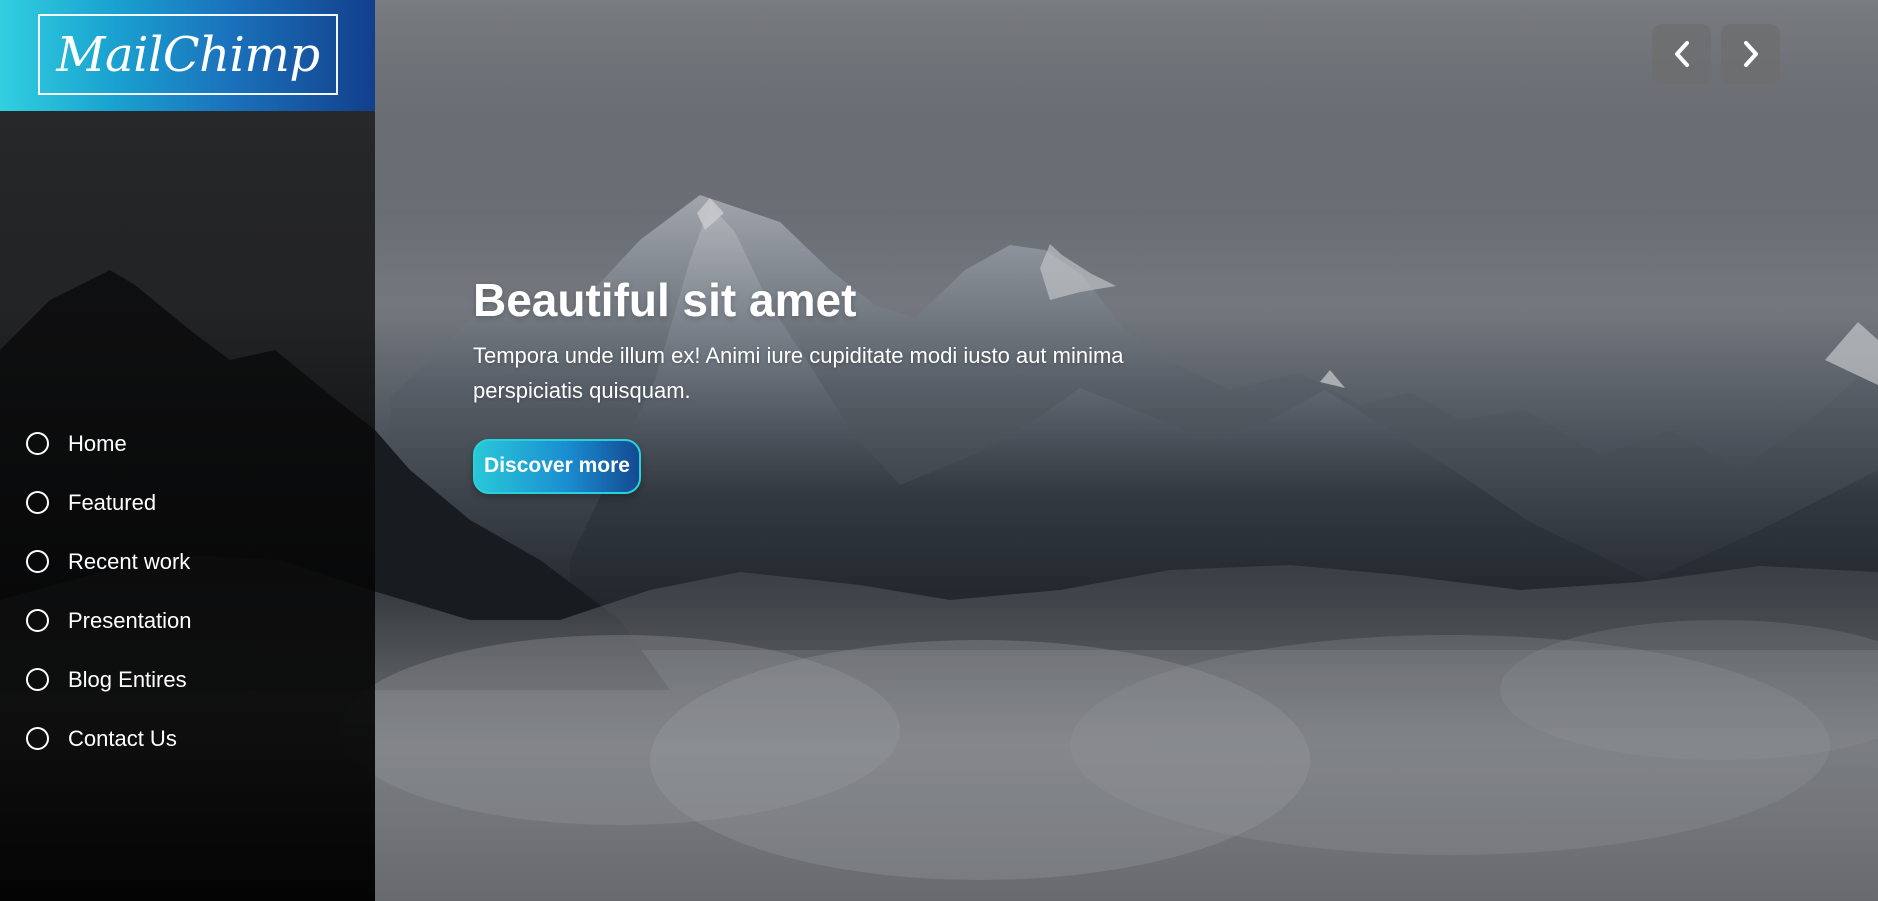  I want to click on sidebar-item-presentation: Presentation, so click(186, 620).